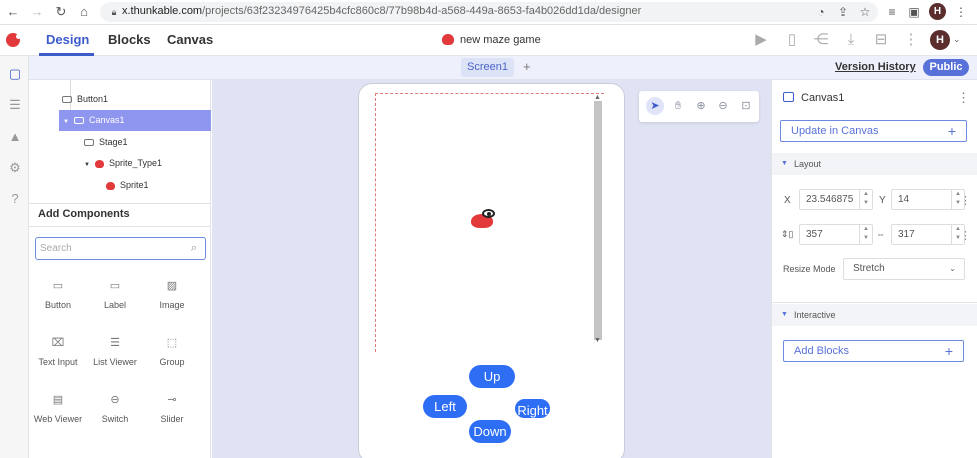  What do you see at coordinates (957, 39) in the screenshot?
I see `chevron-down-icon: ⌄` at bounding box center [957, 39].